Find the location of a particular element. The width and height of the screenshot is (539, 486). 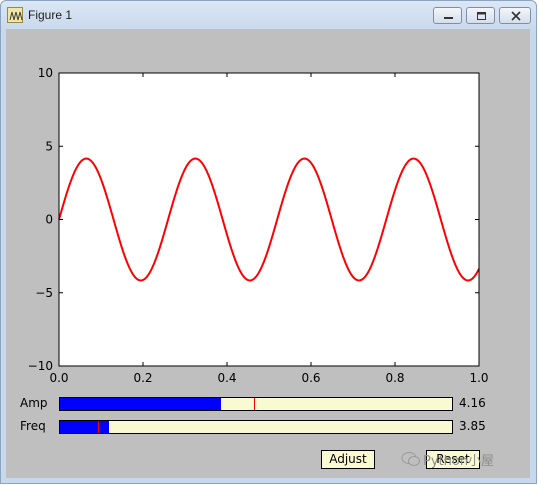

close-button is located at coordinates (515, 15).